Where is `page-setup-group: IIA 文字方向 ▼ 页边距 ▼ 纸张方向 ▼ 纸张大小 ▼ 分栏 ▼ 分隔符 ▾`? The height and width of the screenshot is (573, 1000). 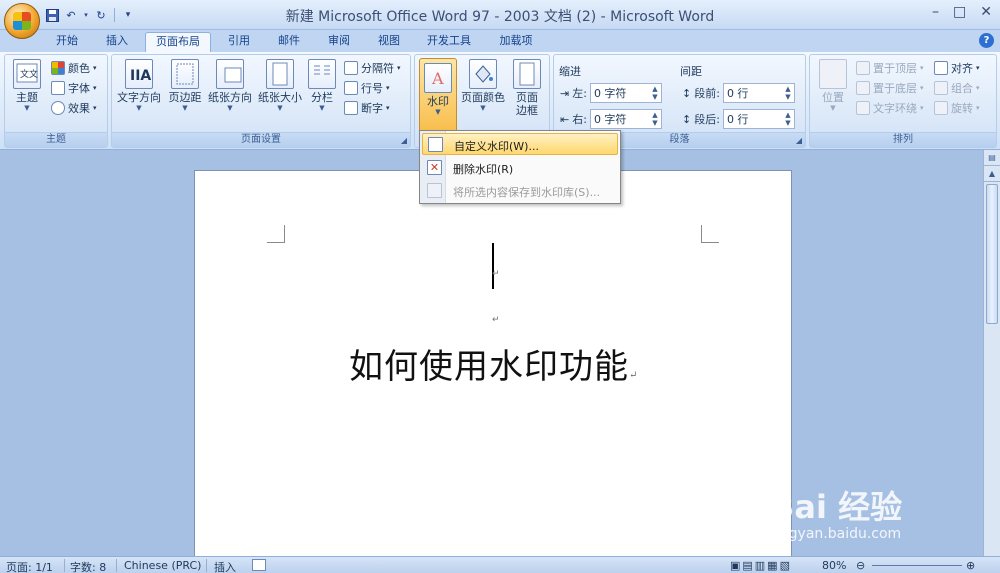 page-setup-group: IIA 文字方向 ▼ 页边距 ▼ 纸张方向 ▼ 纸张大小 ▼ 分栏 ▼ 分隔符 ▾ is located at coordinates (261, 101).